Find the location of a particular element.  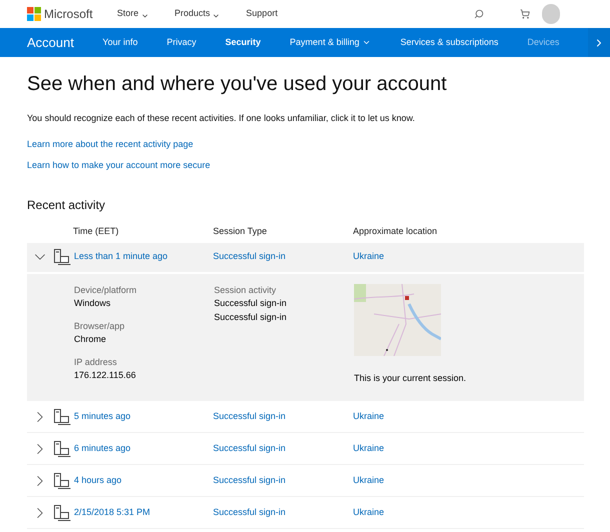

help-link: Learn more about the recent activity page is located at coordinates (305, 144).